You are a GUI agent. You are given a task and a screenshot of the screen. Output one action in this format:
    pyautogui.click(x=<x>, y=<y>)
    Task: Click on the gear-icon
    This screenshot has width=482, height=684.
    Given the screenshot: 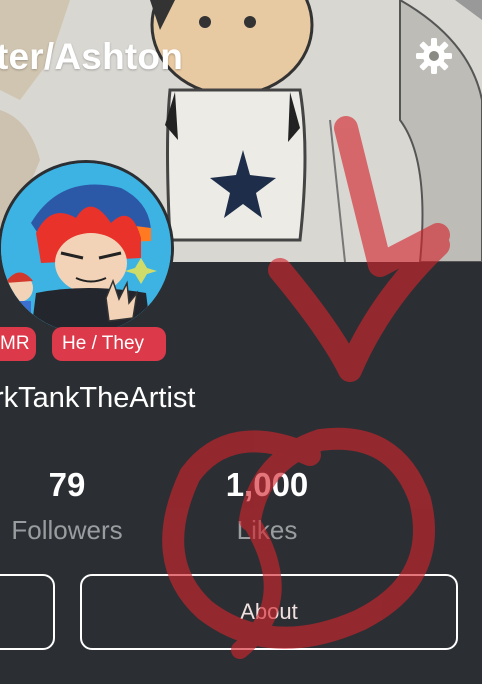 What is the action you would take?
    pyautogui.click(x=434, y=56)
    